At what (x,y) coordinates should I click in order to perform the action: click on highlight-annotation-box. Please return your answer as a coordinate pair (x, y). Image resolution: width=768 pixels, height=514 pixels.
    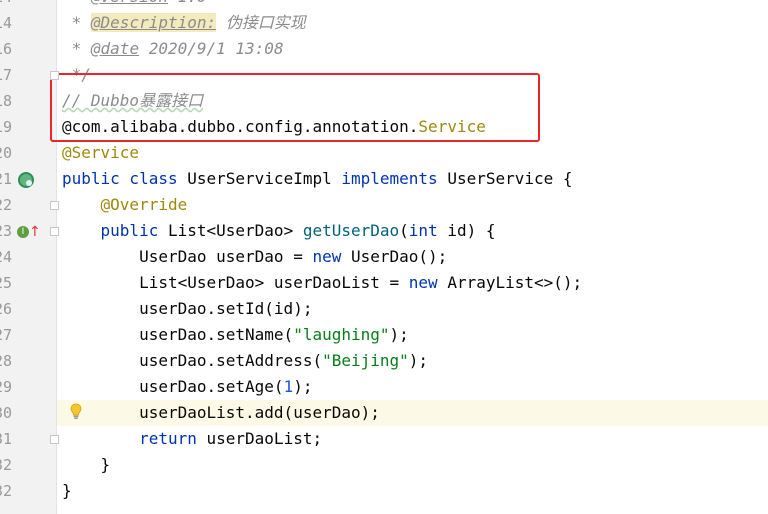
    Looking at the image, I should click on (295, 107).